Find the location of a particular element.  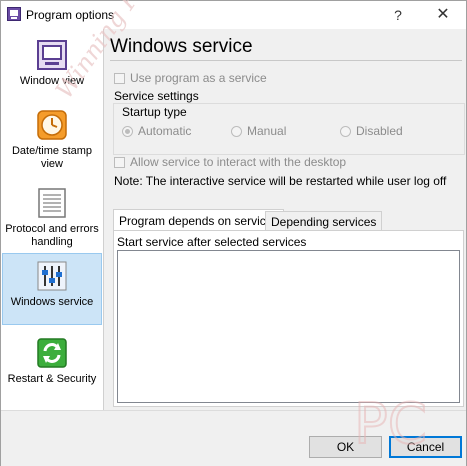

app-icon is located at coordinates (14, 14).